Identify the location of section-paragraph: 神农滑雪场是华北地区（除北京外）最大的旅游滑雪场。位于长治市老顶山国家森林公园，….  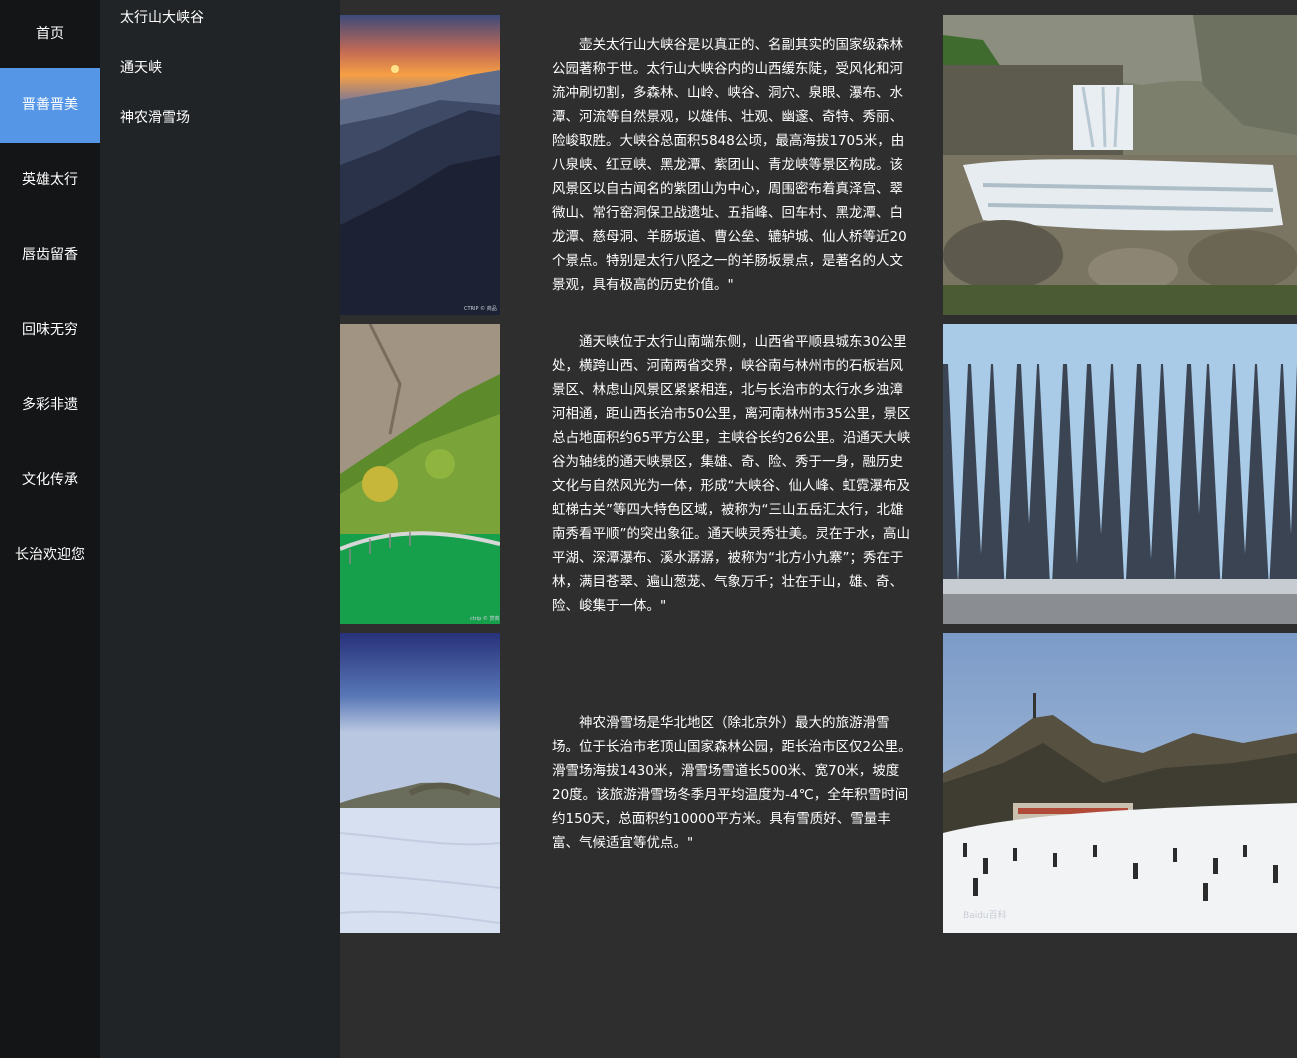
(732, 783).